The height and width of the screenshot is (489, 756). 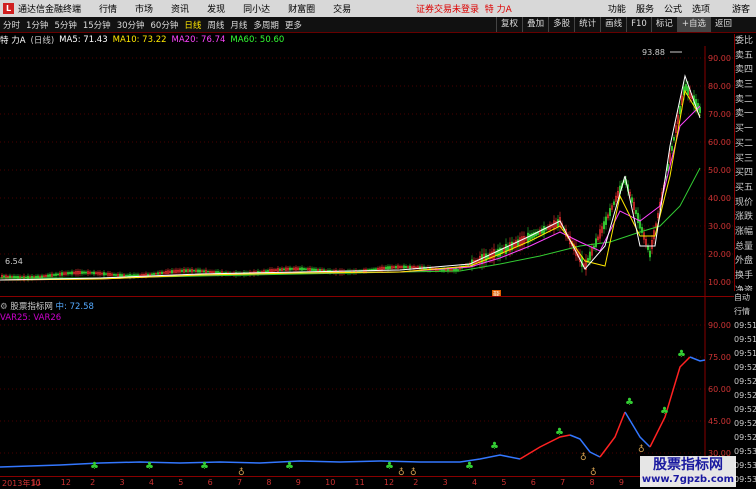 I want to click on add-watchlist-button: +自选, so click(x=693, y=24).